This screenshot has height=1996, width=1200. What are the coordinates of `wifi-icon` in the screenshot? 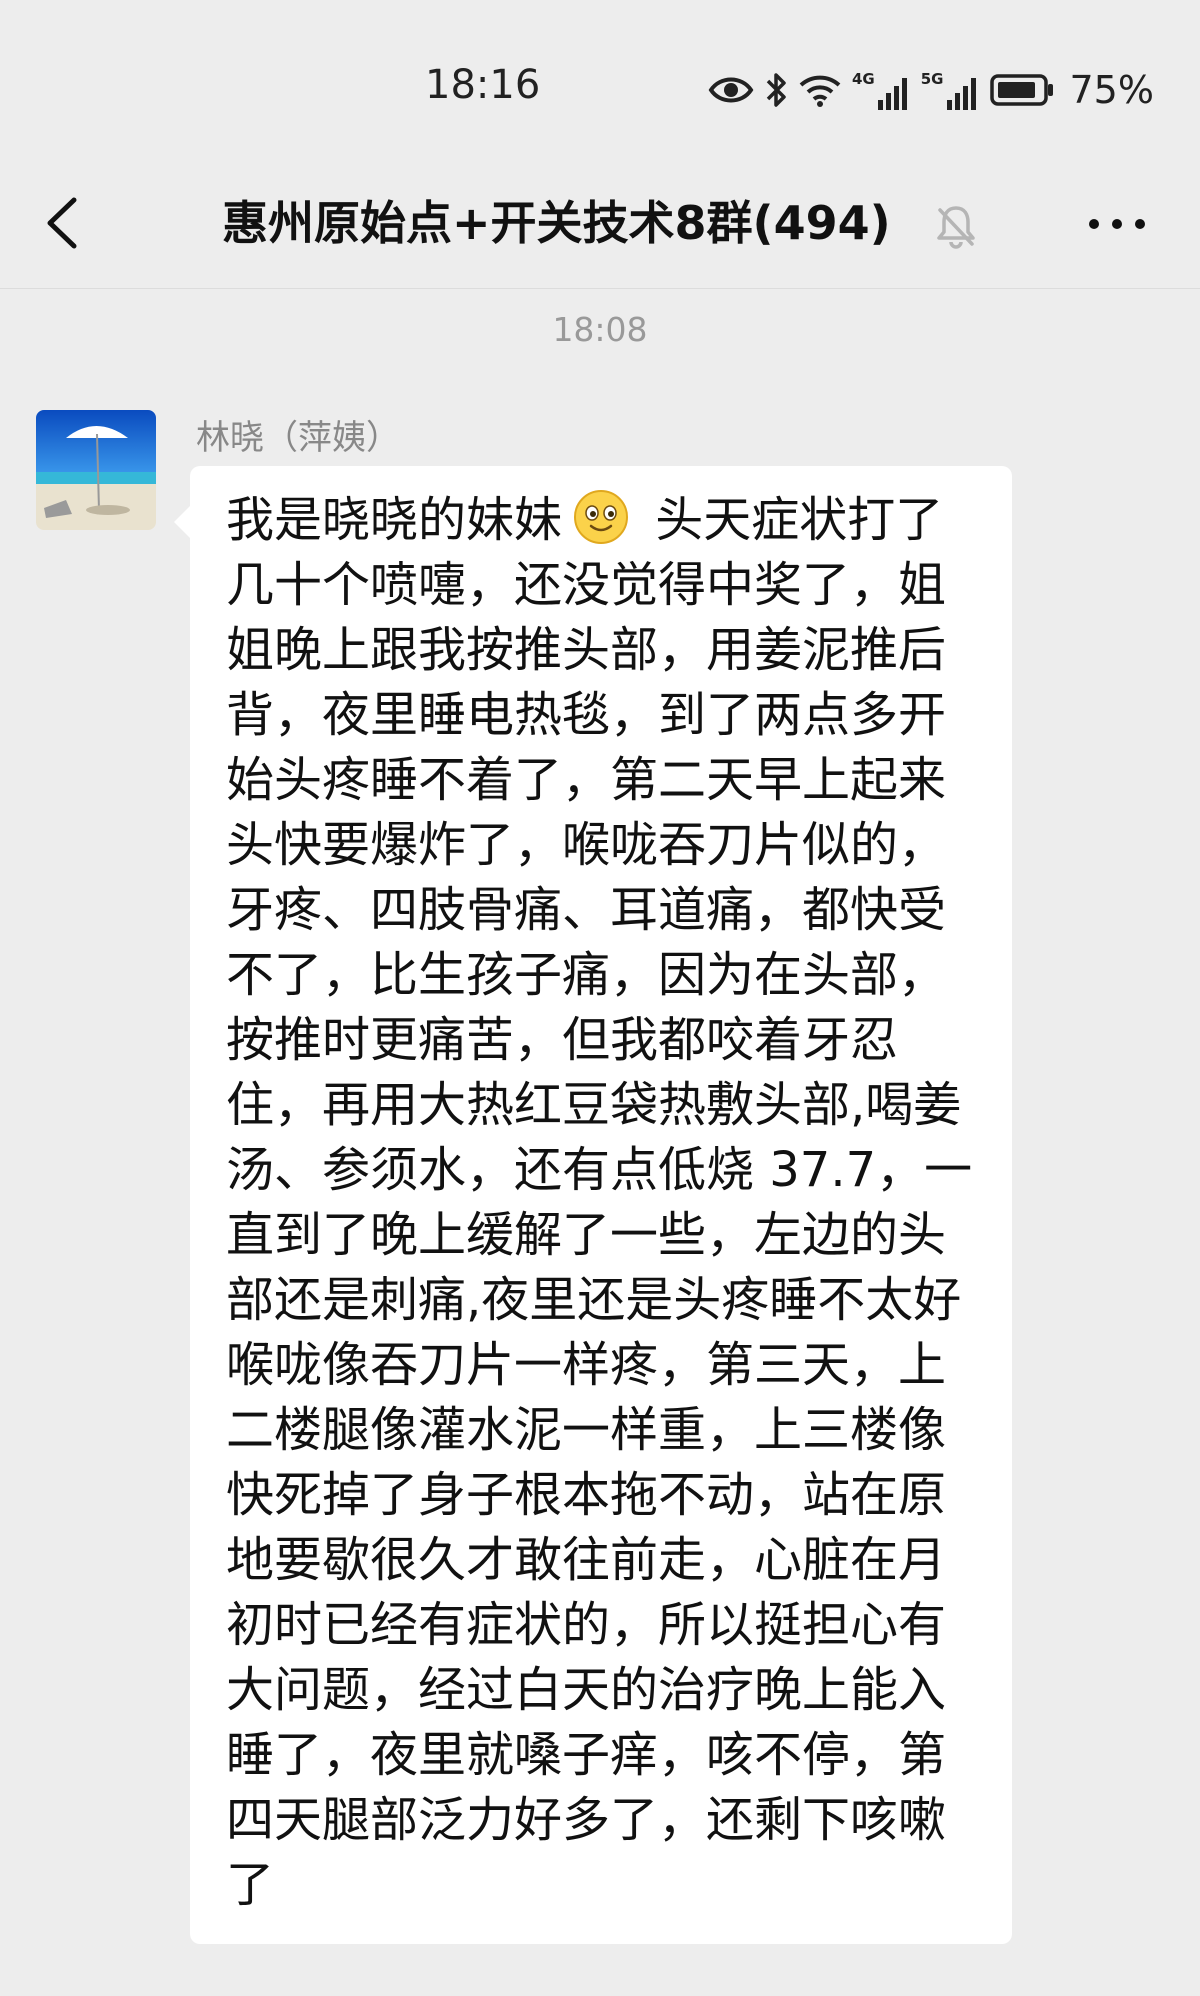 It's located at (820, 91).